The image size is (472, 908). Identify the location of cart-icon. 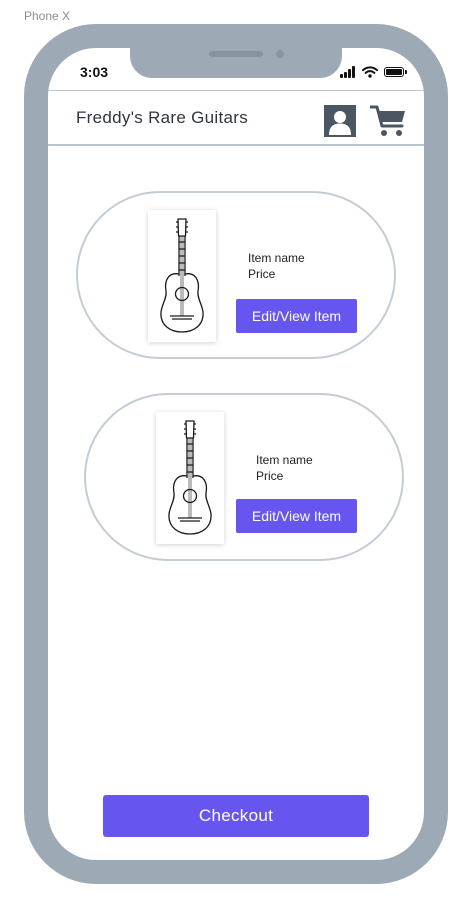
(387, 120).